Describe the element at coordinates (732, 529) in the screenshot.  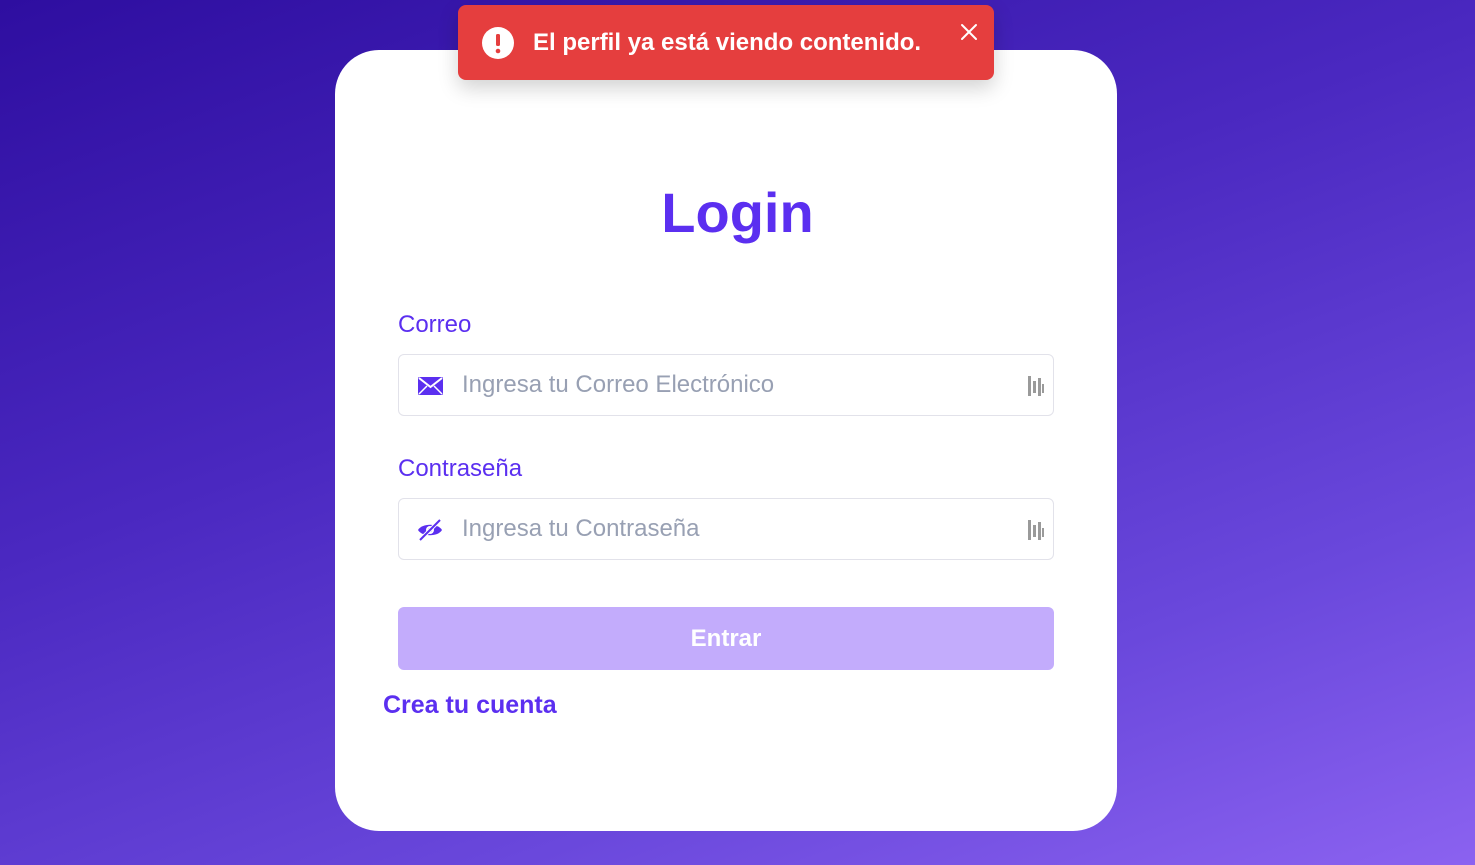
I see `password-input` at that location.